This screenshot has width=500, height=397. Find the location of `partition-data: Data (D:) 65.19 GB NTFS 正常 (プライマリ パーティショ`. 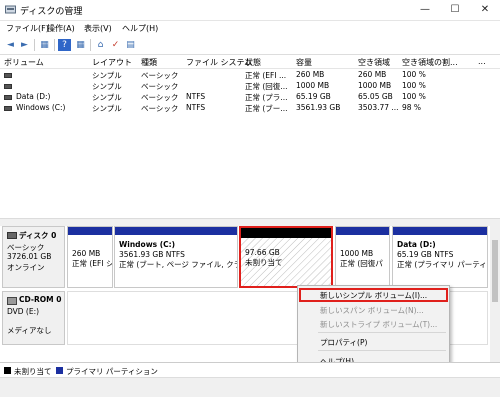

partition-data: Data (D:) 65.19 GB NTFS 正常 (プライマリ パーティショ is located at coordinates (440, 257).